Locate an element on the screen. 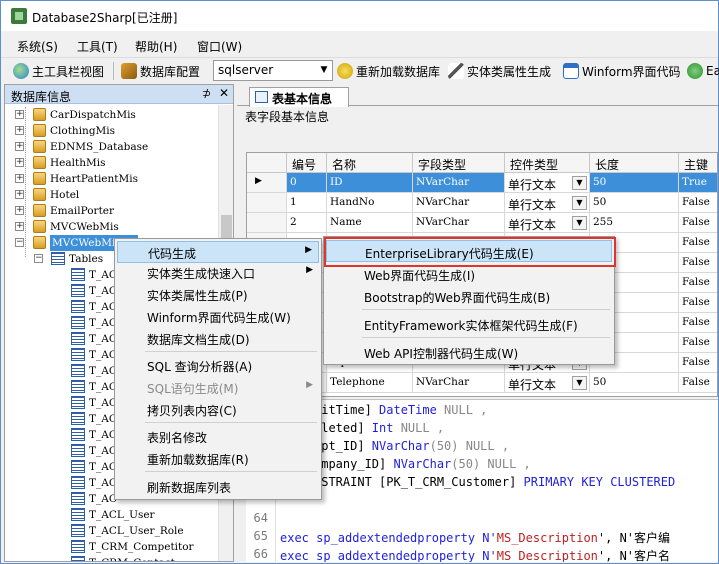 Image resolution: width=719 pixels, height=564 pixels. db-type-select: sqlserver ▼ is located at coordinates (273, 70).